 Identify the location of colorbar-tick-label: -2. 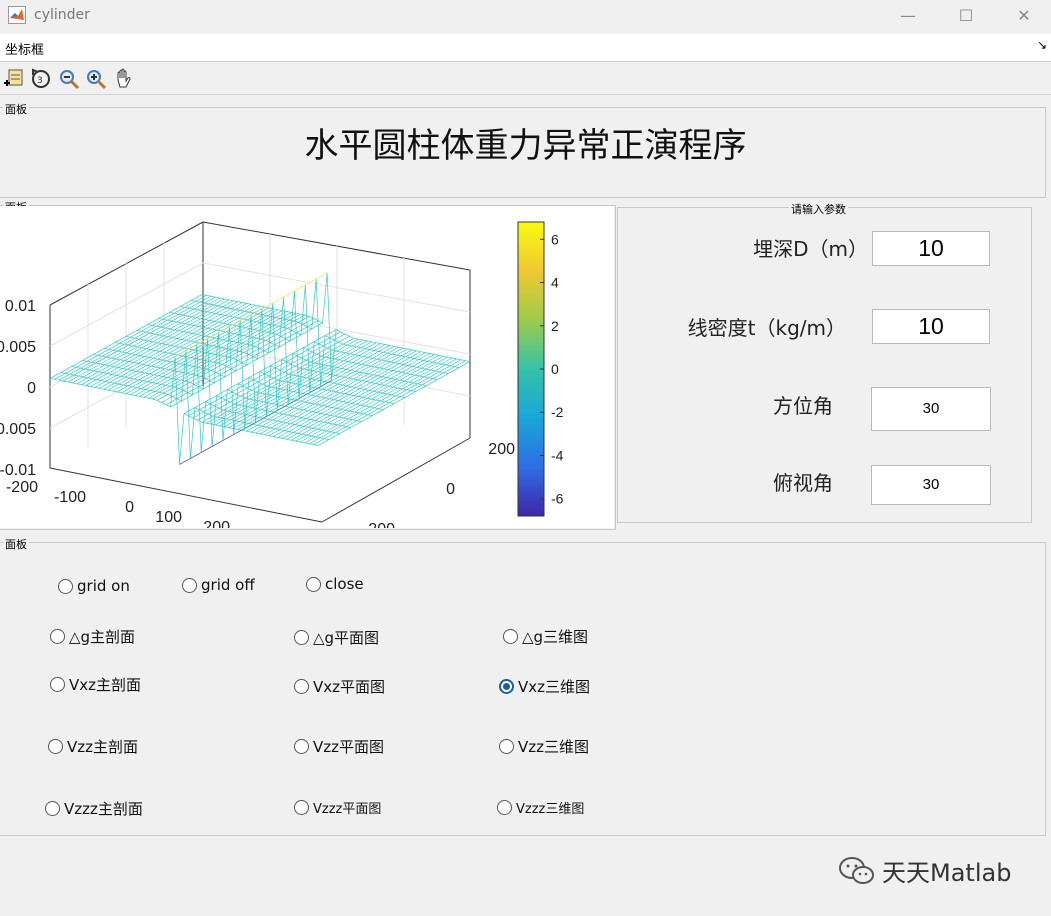
(557, 412).